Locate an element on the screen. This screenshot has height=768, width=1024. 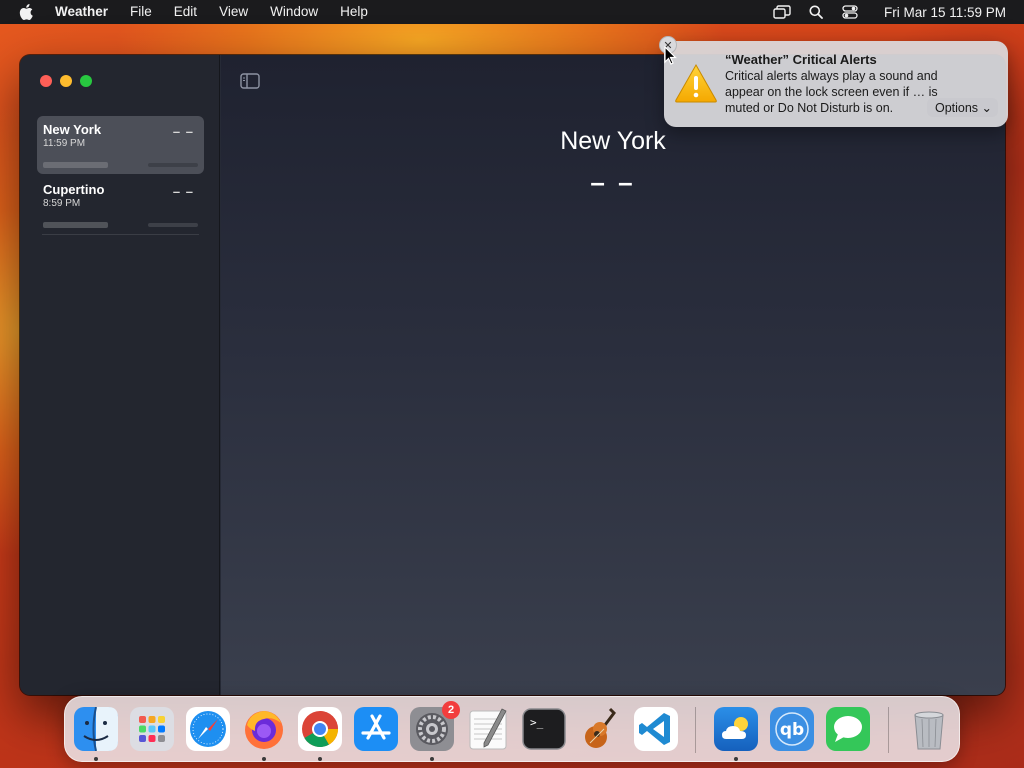
spotlight-search-icon is located at coordinates (816, 12).